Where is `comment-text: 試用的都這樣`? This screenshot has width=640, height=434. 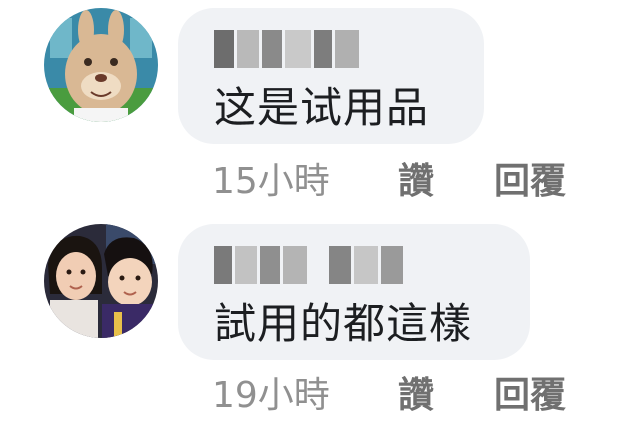
comment-text: 試用的都這樣 is located at coordinates (343, 323).